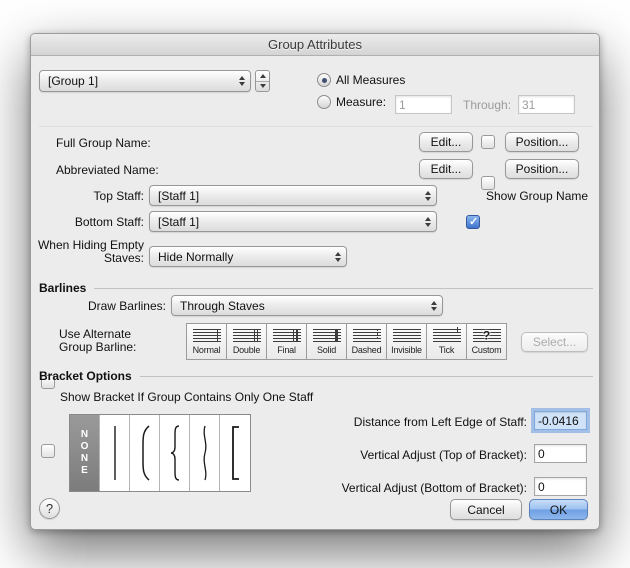 This screenshot has height=568, width=630. What do you see at coordinates (366, 335) in the screenshot?
I see `barline-dashed-icon` at bounding box center [366, 335].